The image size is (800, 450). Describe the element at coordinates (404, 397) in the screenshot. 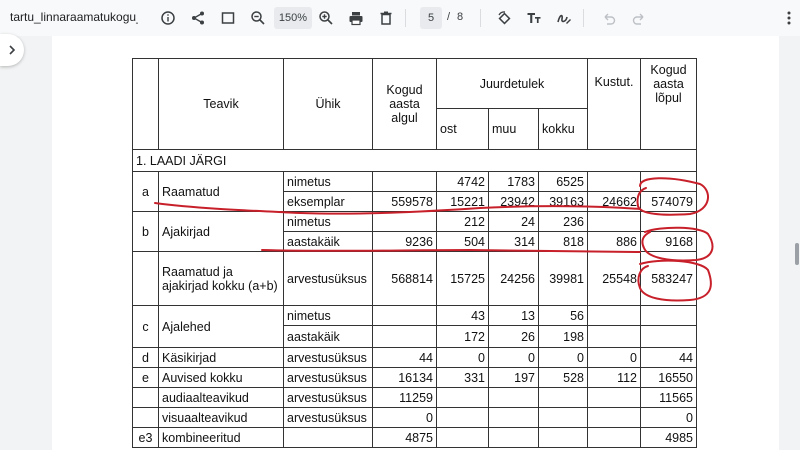

I see `row-kogud-algul: 11259` at that location.